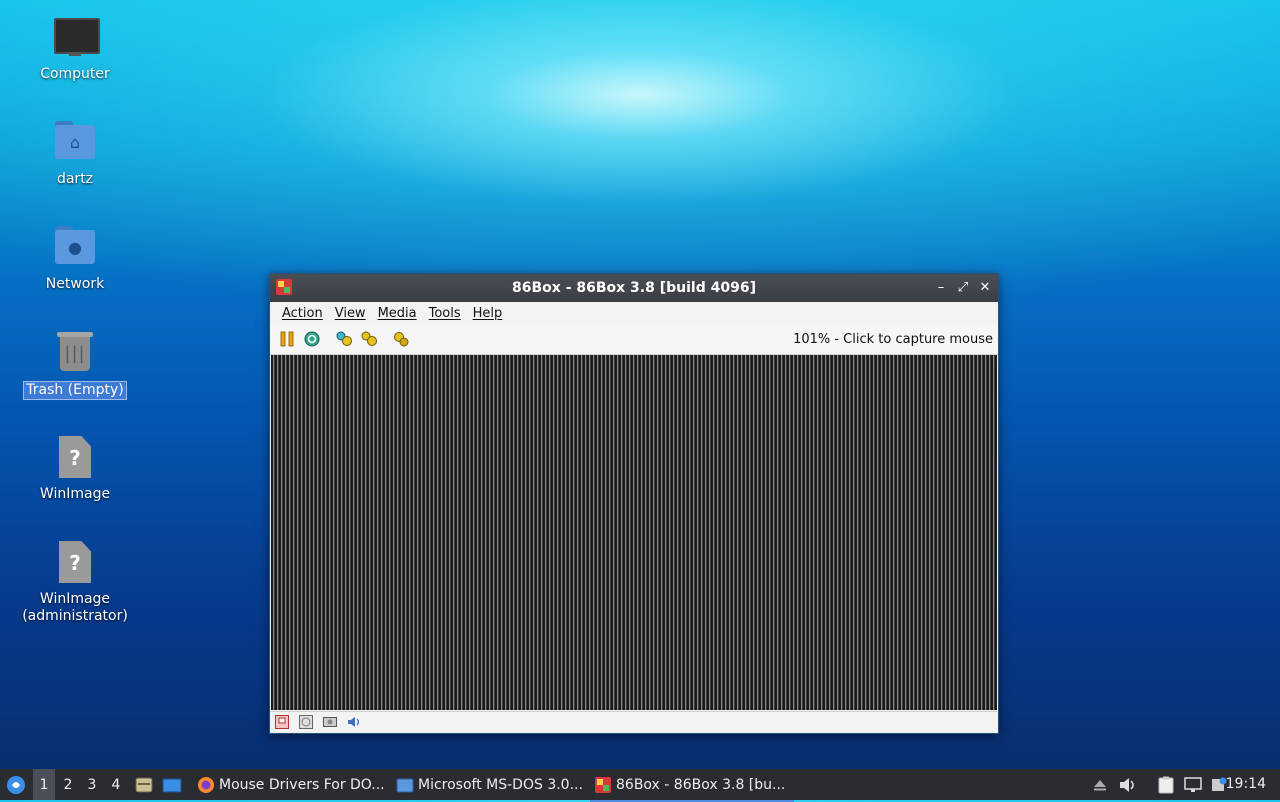 The width and height of the screenshot is (1280, 802). What do you see at coordinates (344, 339) in the screenshot?
I see `ctrl-alt-del-icon` at bounding box center [344, 339].